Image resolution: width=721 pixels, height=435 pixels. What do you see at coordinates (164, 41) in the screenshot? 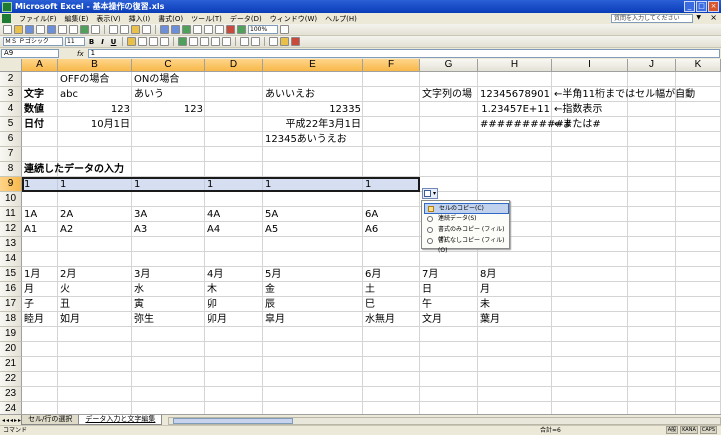
I see `merge-center-icon` at bounding box center [164, 41].